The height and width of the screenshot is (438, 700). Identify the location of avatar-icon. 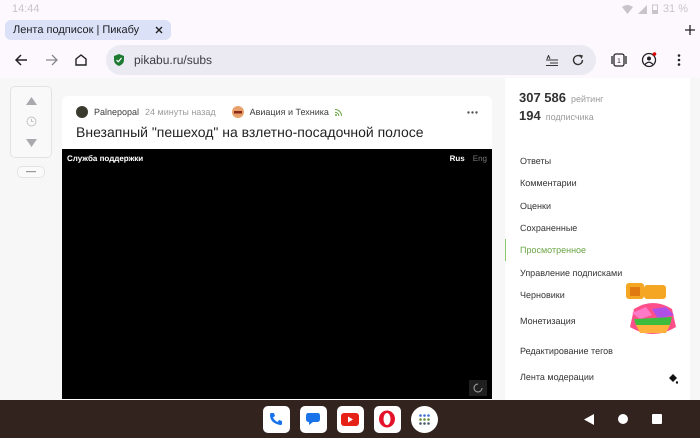
(82, 112).